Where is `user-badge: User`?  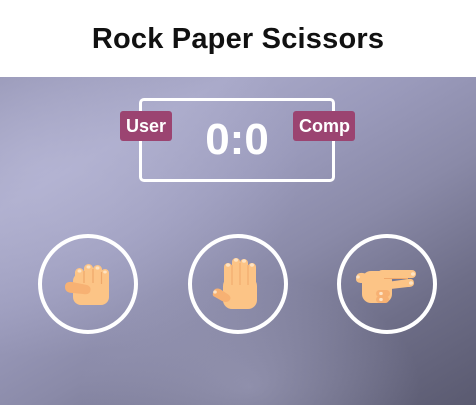 user-badge: User is located at coordinates (146, 126).